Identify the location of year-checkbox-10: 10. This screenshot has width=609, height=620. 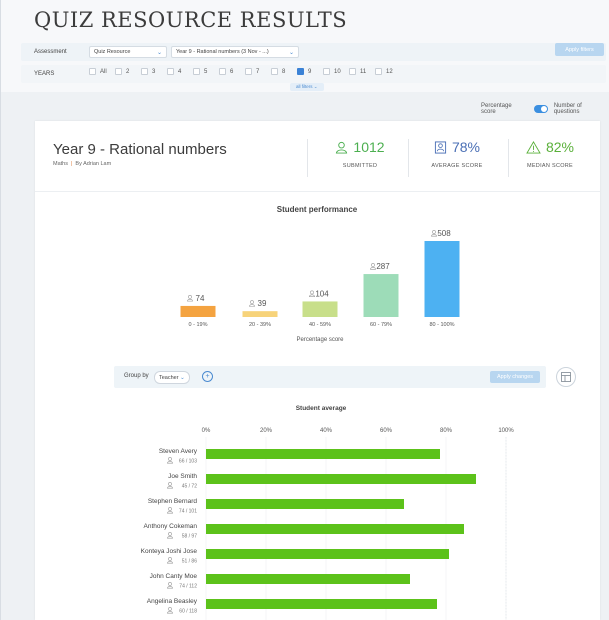
(336, 71).